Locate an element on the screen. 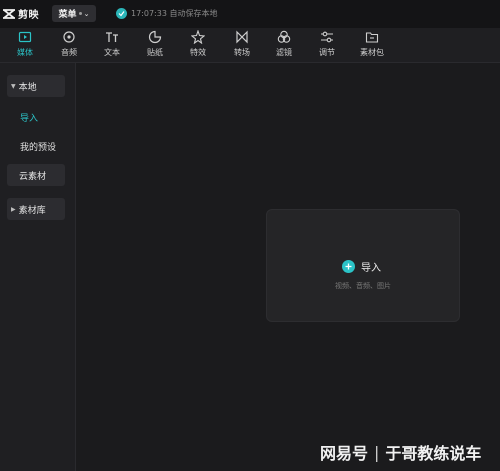  tab-audio: 音频 is located at coordinates (69, 45).